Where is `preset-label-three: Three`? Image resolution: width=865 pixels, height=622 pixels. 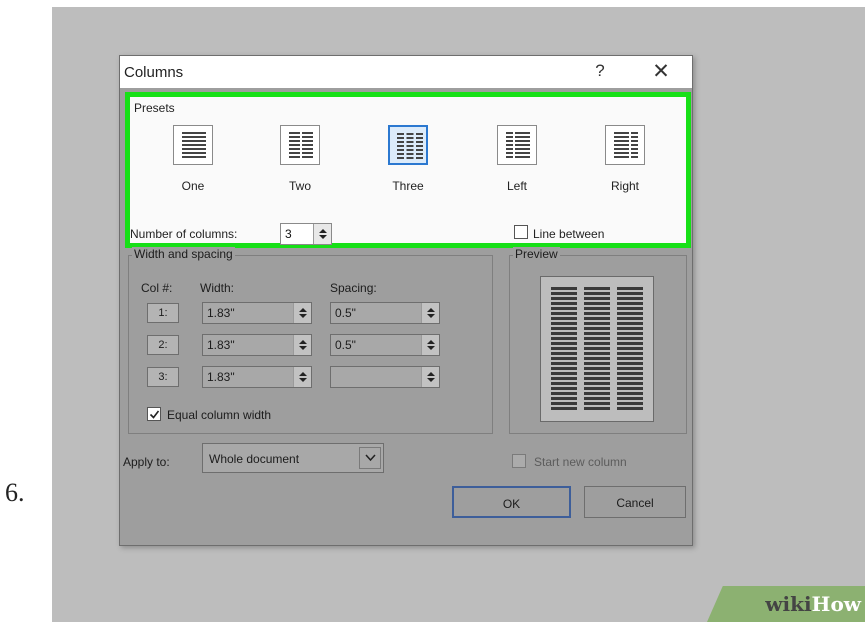
preset-label-three: Three is located at coordinates (408, 186).